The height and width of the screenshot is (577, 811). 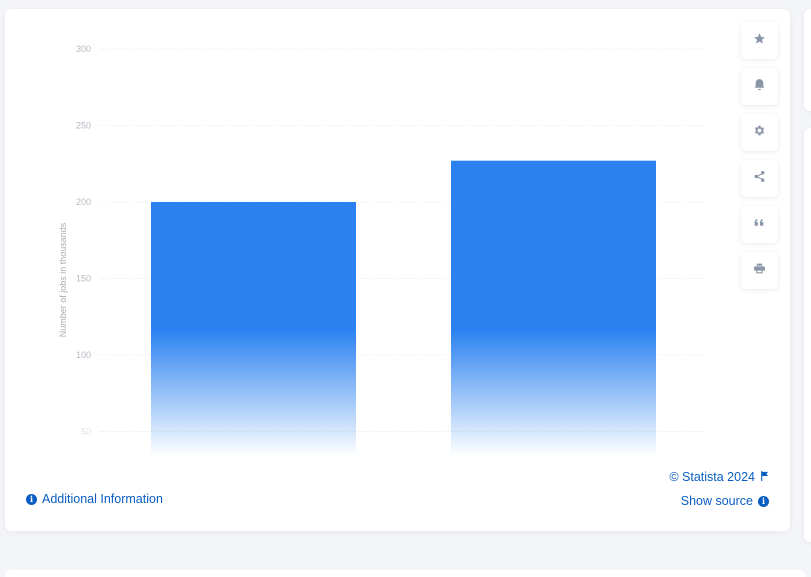 What do you see at coordinates (83, 202) in the screenshot?
I see `y-tick-label: 200` at bounding box center [83, 202].